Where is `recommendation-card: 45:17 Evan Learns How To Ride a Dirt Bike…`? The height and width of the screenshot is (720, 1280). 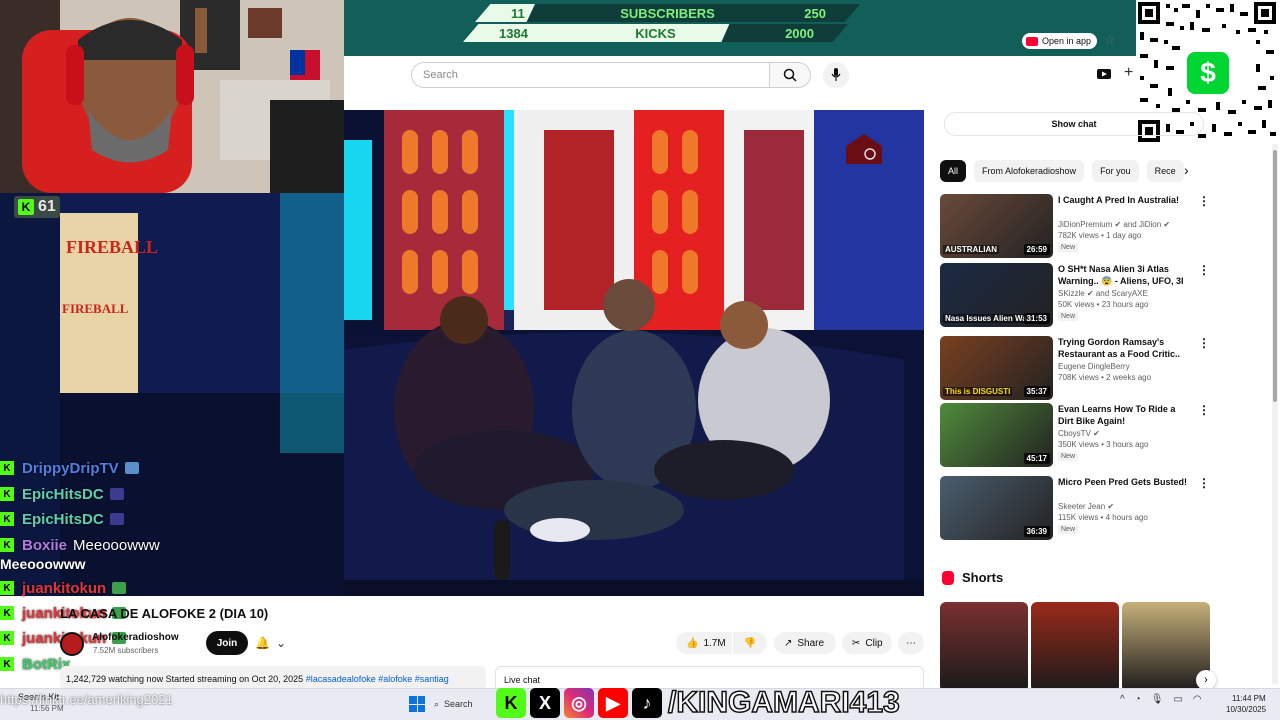
recommendation-card: 45:17 Evan Learns How To Ride a Dirt Bike… is located at coordinates (1075, 435).